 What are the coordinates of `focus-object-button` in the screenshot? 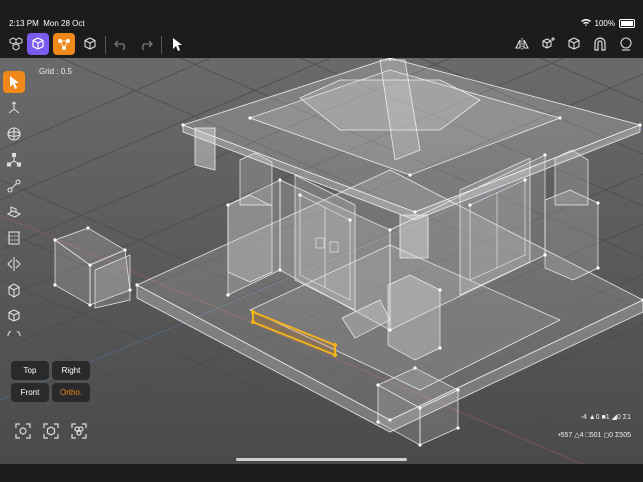 It's located at (51, 431).